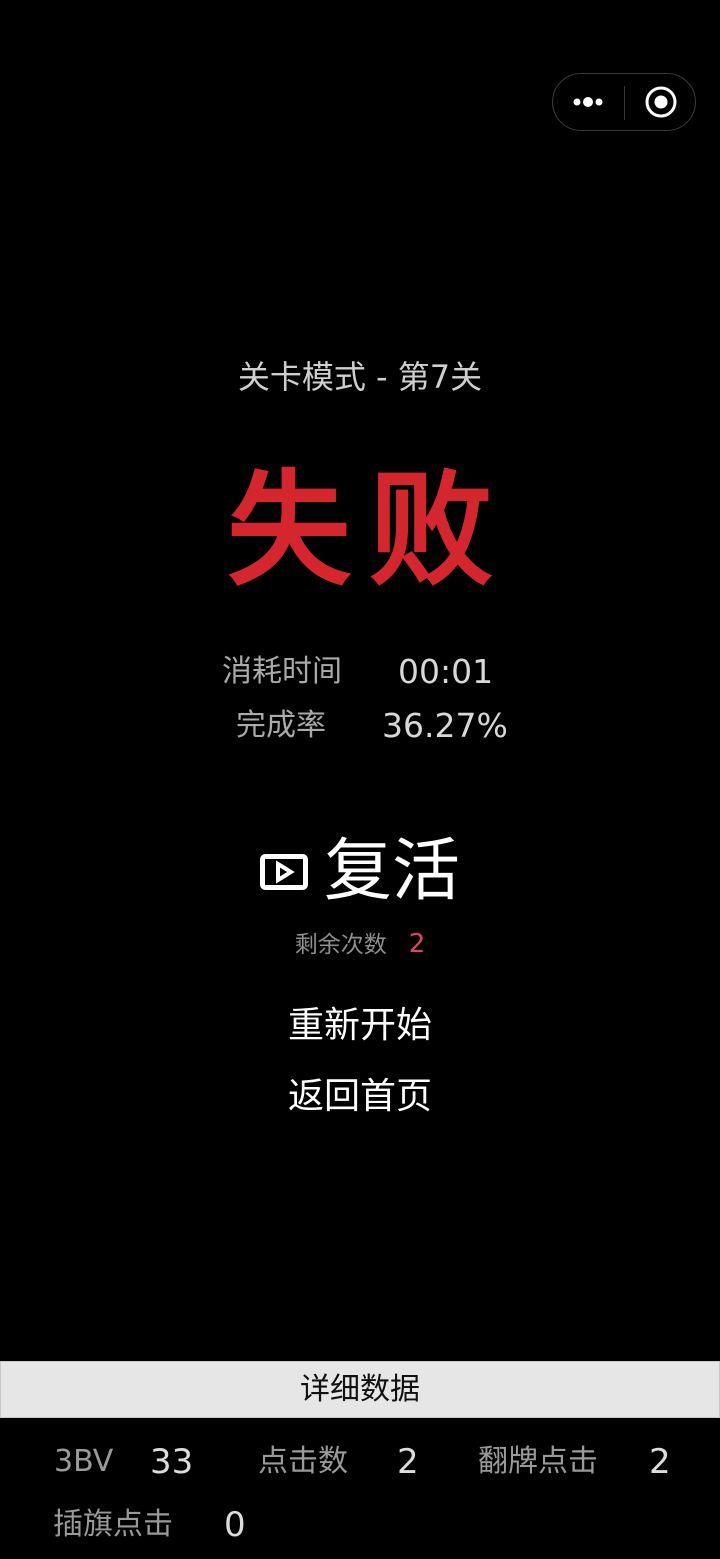 This screenshot has height=1559, width=720. I want to click on completion-value: 36.27%, so click(445, 725).